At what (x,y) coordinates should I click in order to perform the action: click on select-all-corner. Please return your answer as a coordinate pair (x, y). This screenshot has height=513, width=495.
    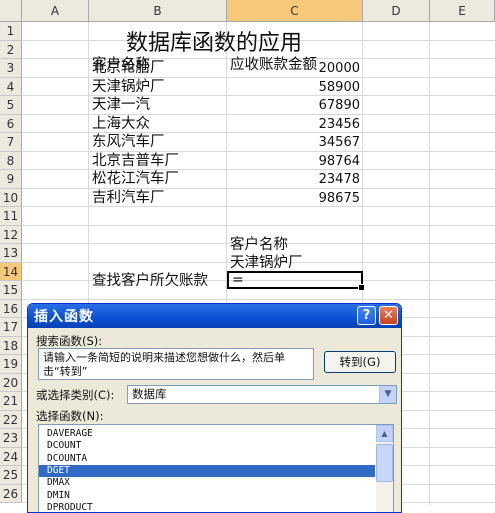
    Looking at the image, I should click on (11, 11).